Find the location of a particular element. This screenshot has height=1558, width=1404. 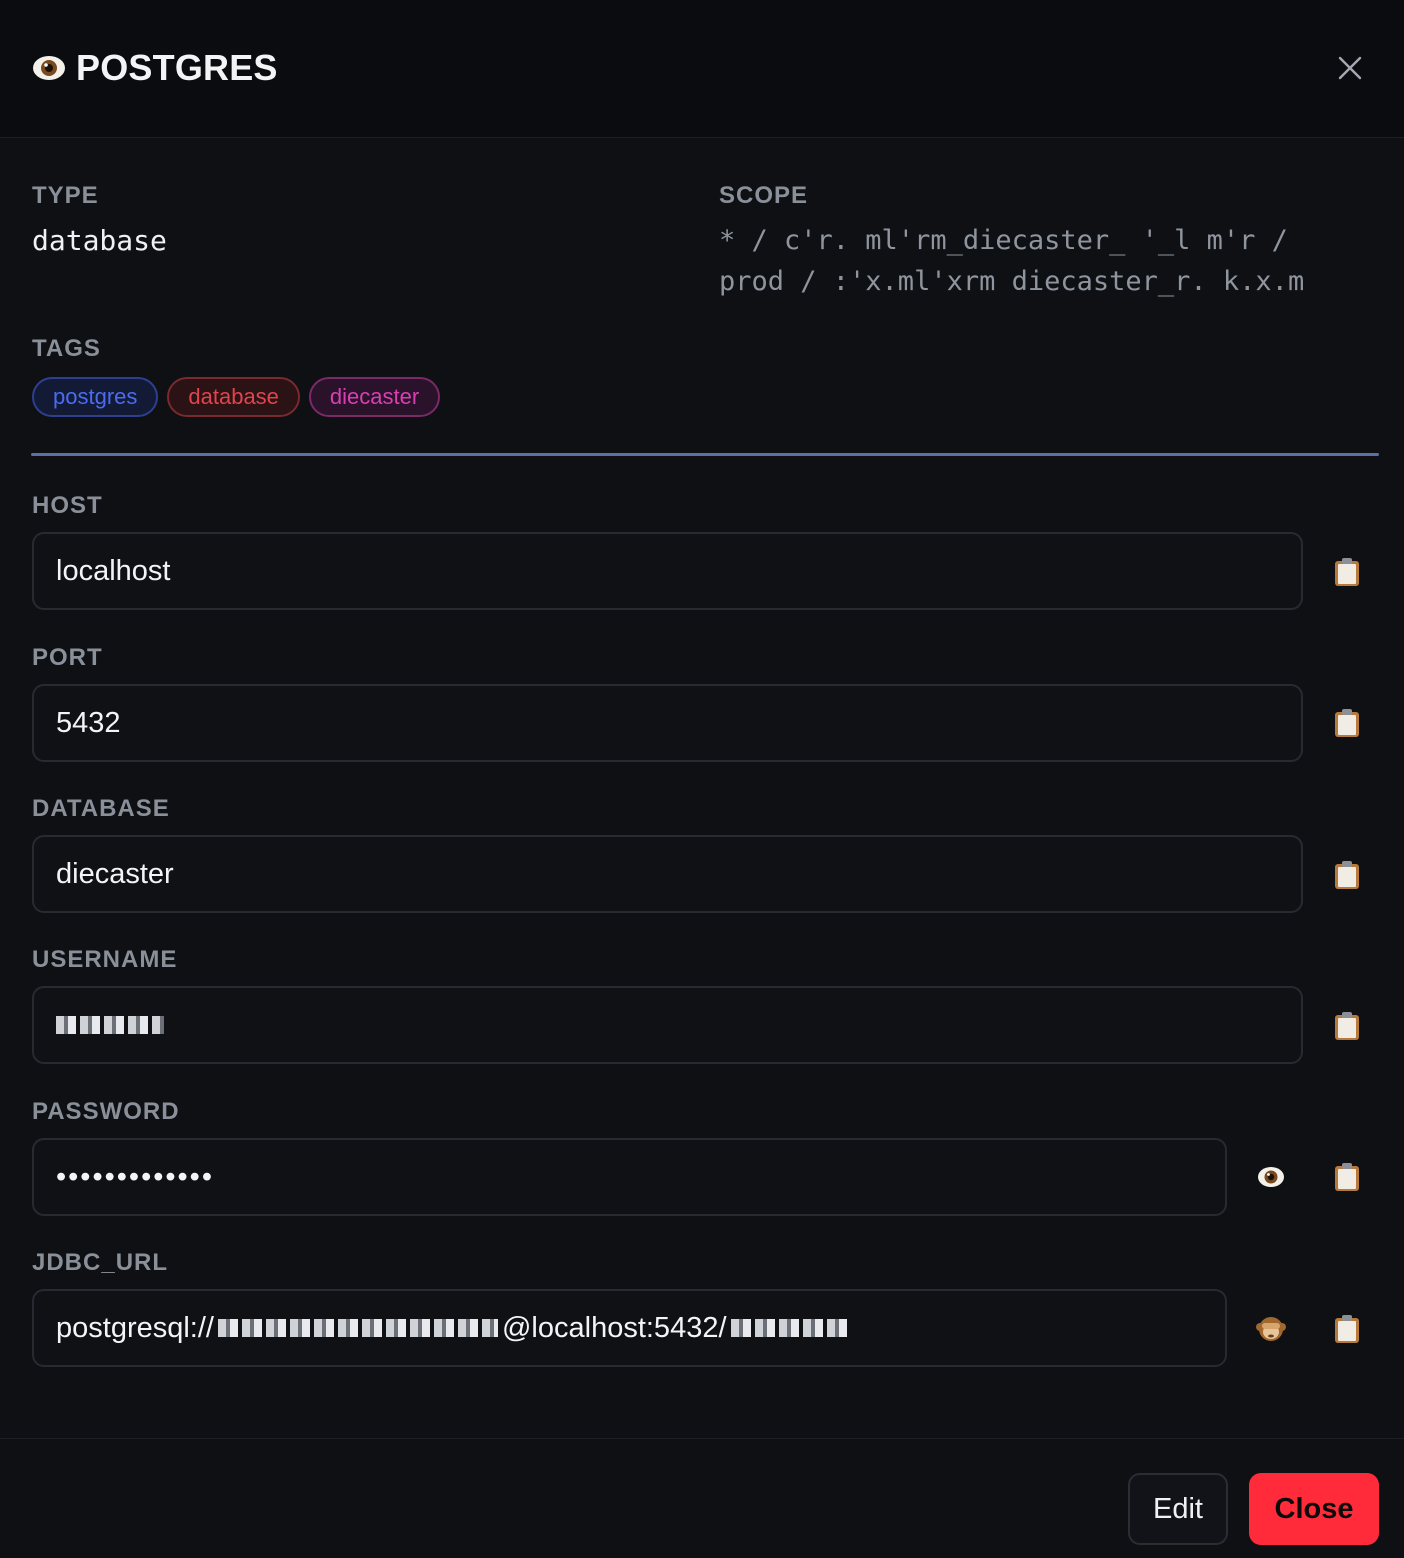

database-input: diecaster is located at coordinates (667, 874).